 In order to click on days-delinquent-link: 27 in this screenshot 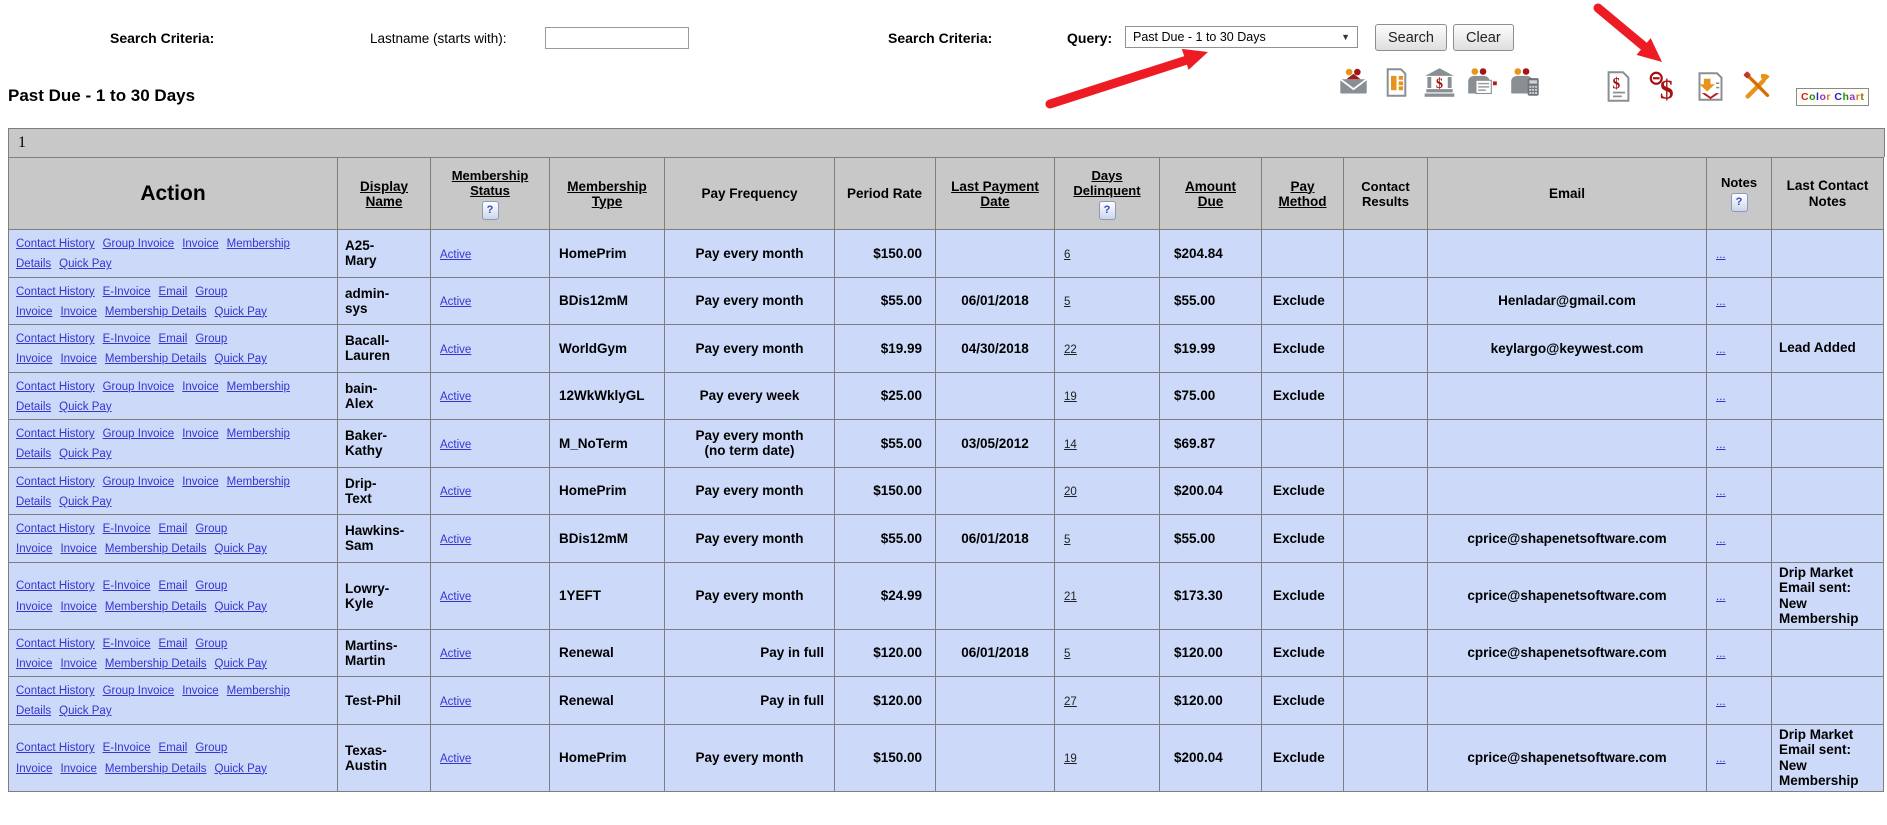, I will do `click(1070, 702)`.